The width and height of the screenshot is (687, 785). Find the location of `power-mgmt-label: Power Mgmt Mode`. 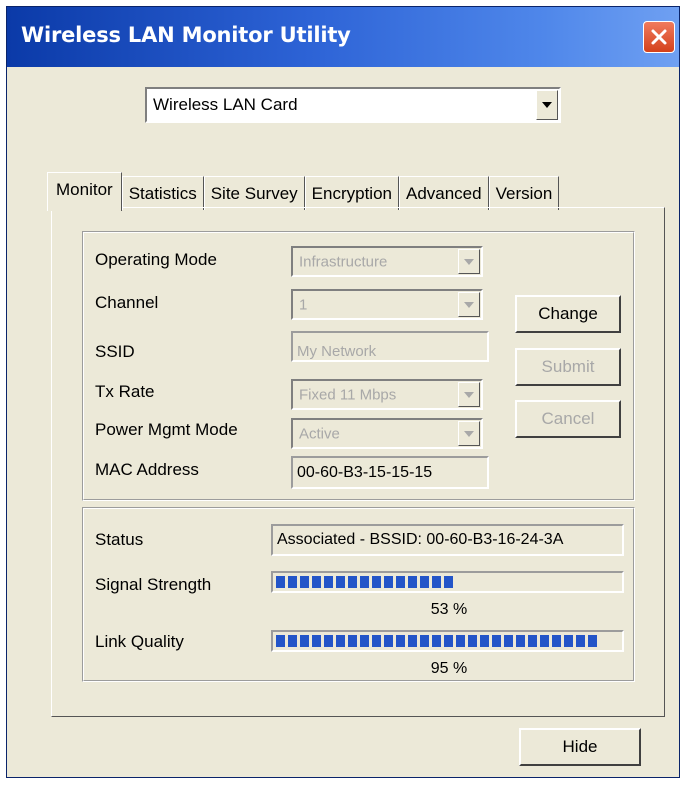

power-mgmt-label: Power Mgmt Mode is located at coordinates (166, 429).